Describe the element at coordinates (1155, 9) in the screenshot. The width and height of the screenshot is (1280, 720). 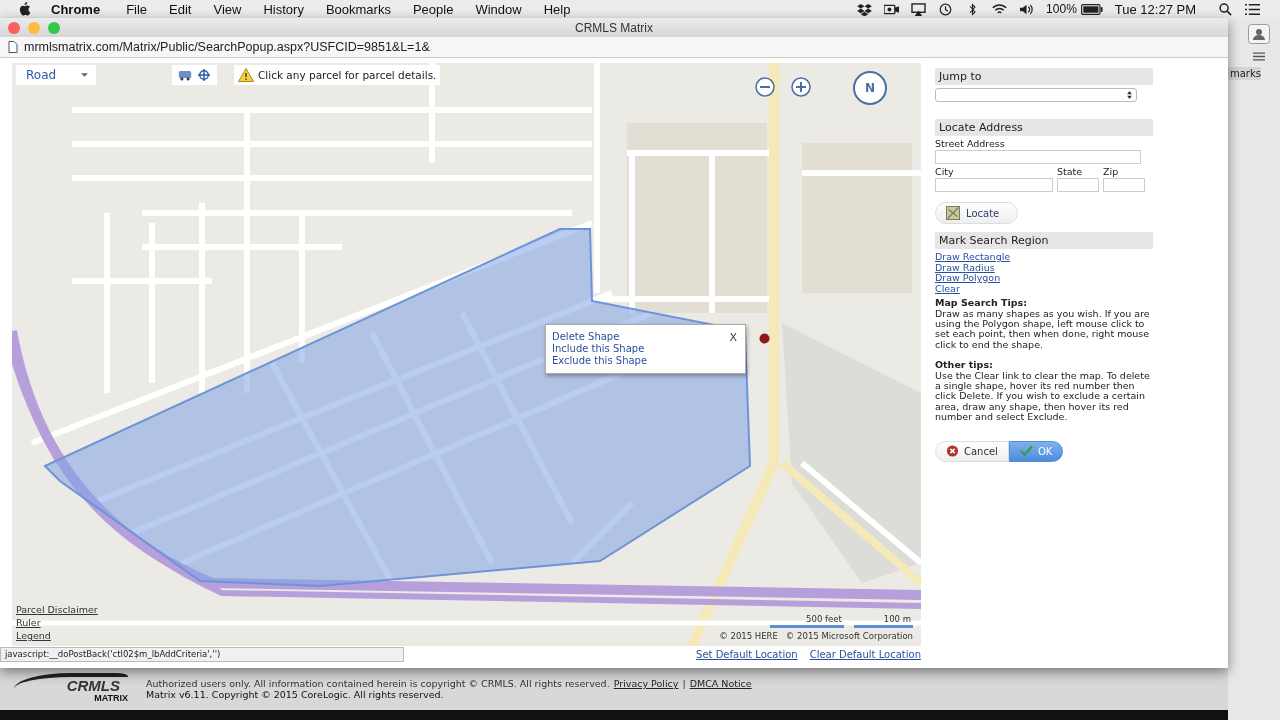
I see `clock-text: Tue 12:27 PM` at that location.